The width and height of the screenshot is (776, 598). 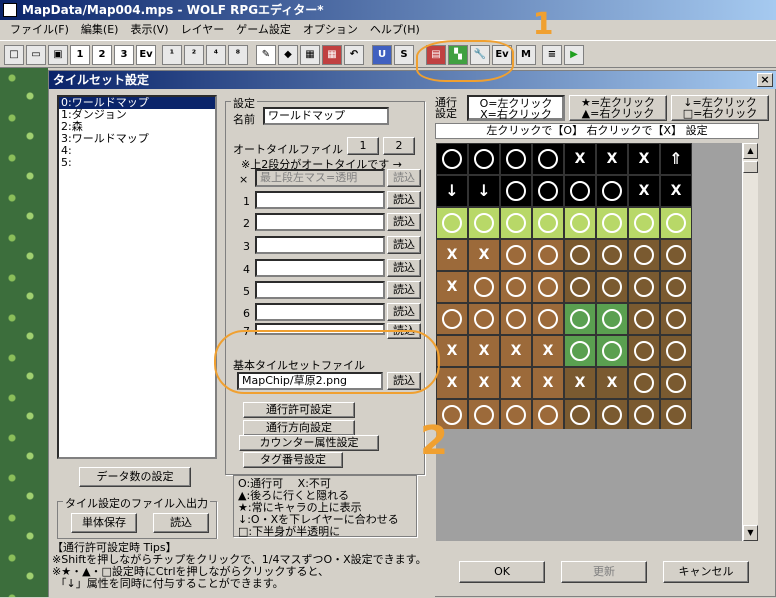 I want to click on pencil-icon: ✎, so click(x=266, y=55).